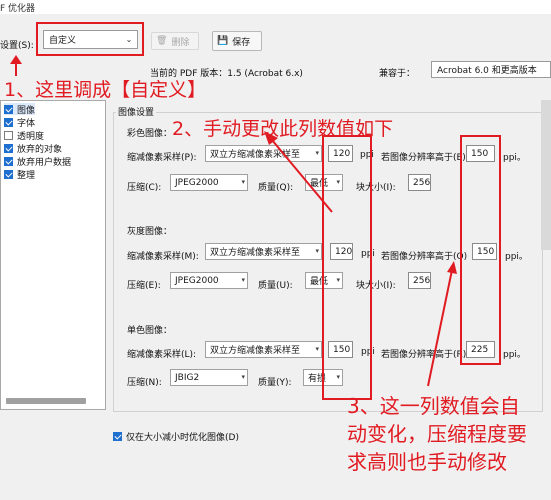 The height and width of the screenshot is (500, 551). What do you see at coordinates (8, 148) in the screenshot?
I see `checkbox-discard-objects` at bounding box center [8, 148].